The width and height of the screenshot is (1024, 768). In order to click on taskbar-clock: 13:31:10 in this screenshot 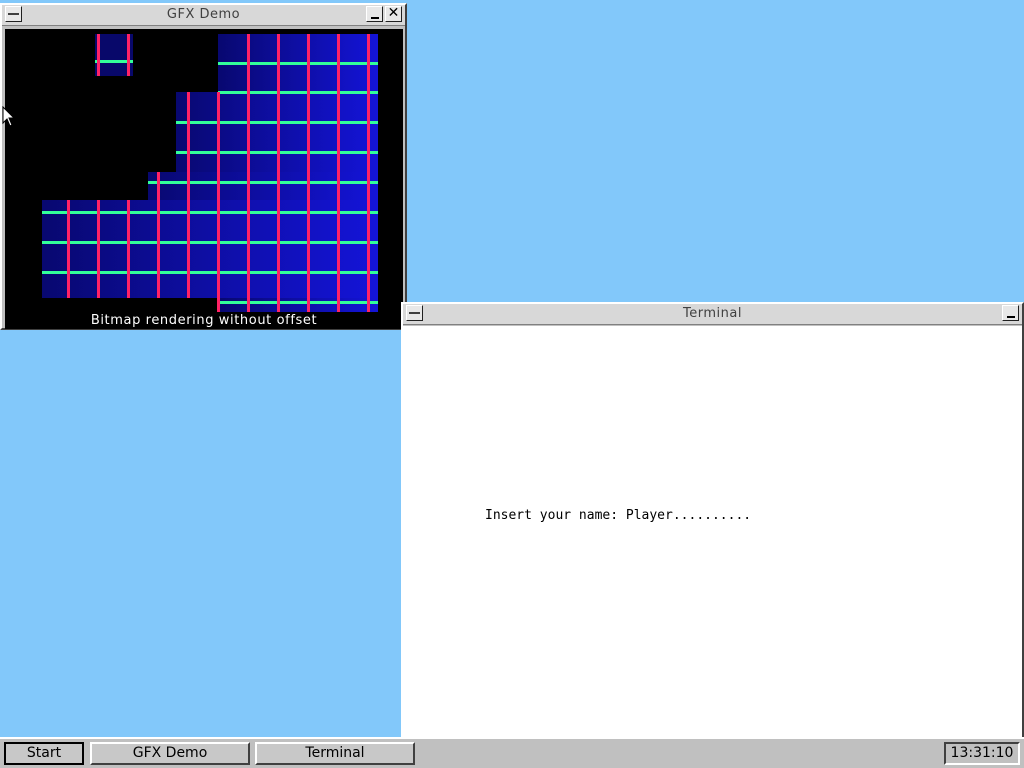, I will do `click(982, 753)`.